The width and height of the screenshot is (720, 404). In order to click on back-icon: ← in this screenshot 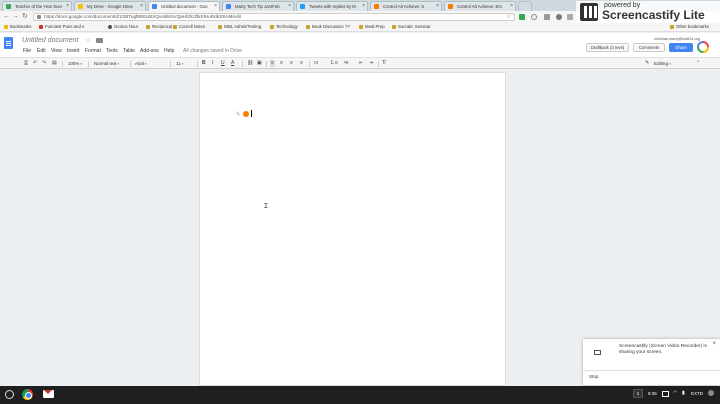, I will do `click(6, 17)`.